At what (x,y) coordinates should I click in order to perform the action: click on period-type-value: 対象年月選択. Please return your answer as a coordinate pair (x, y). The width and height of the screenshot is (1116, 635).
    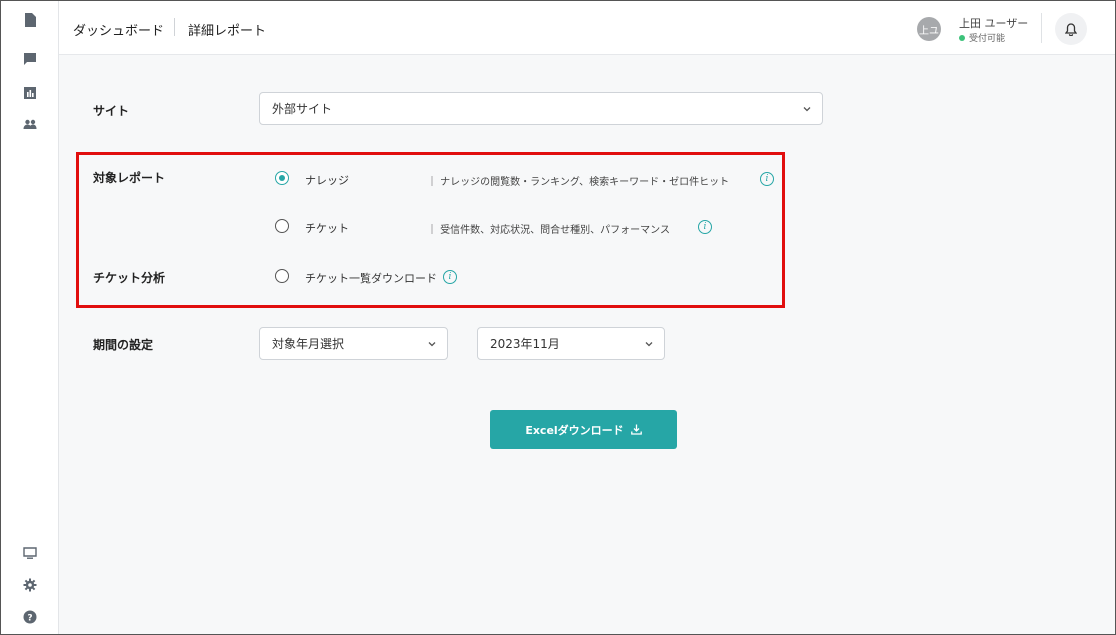
    Looking at the image, I should click on (308, 344).